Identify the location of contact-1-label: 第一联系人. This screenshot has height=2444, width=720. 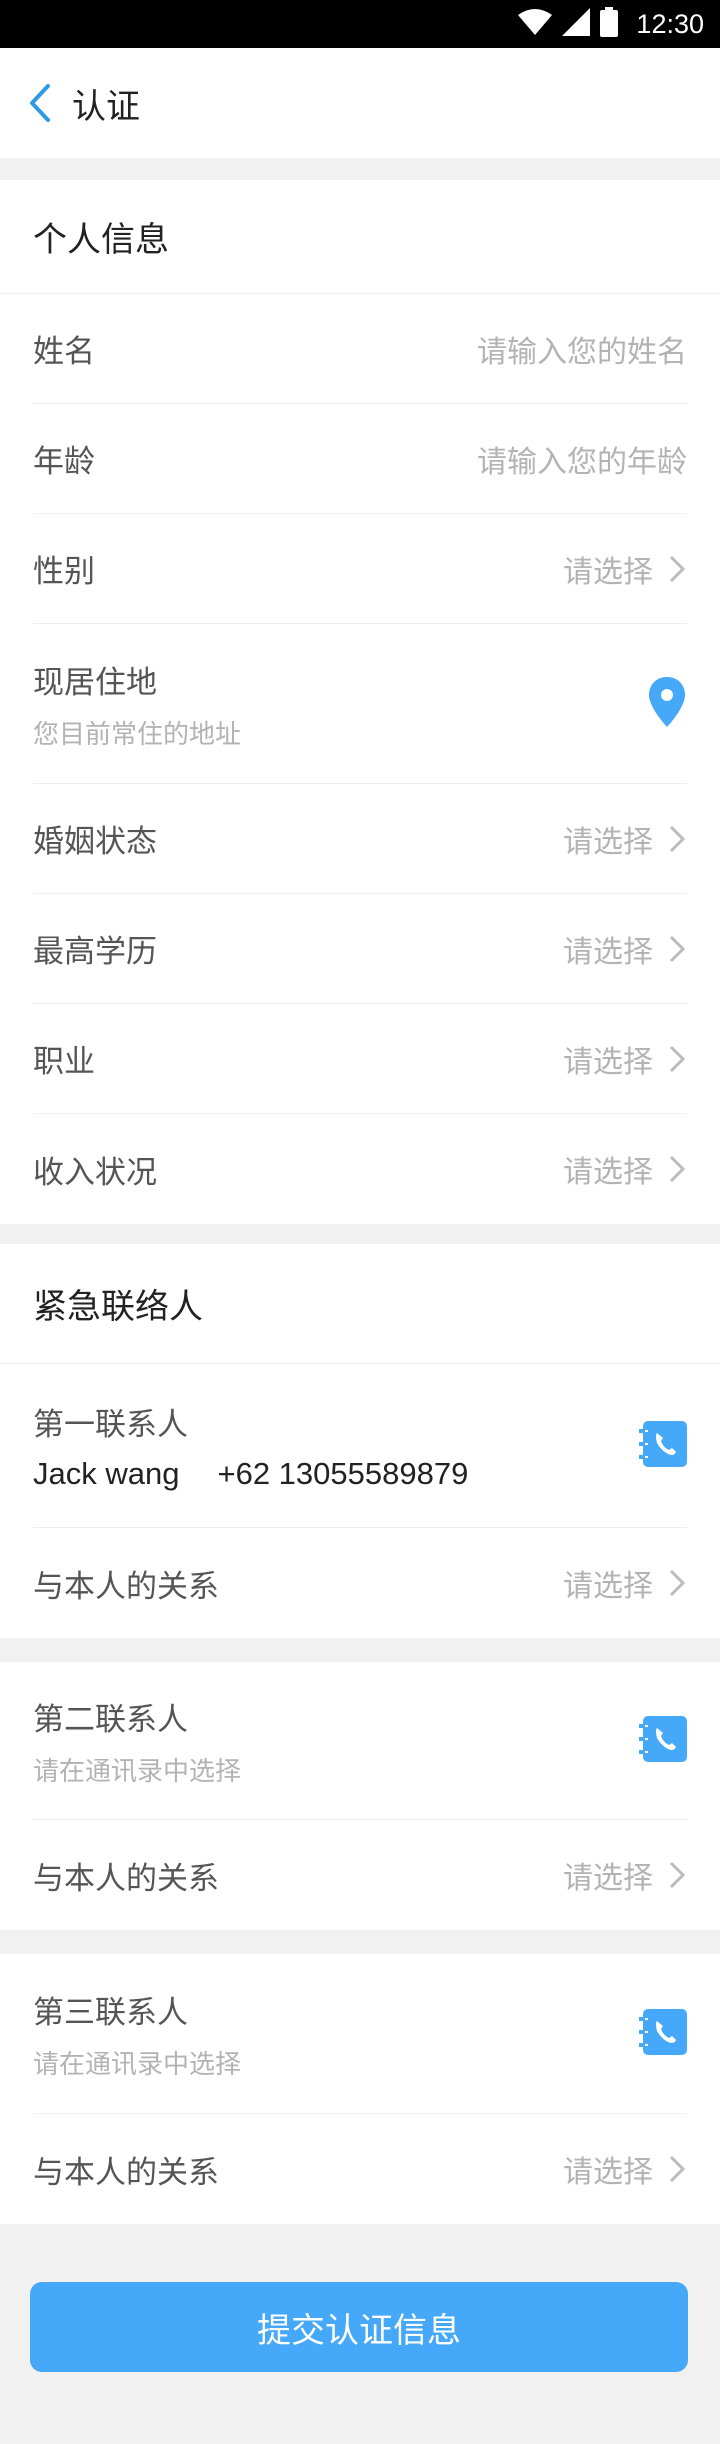
(110, 1425).